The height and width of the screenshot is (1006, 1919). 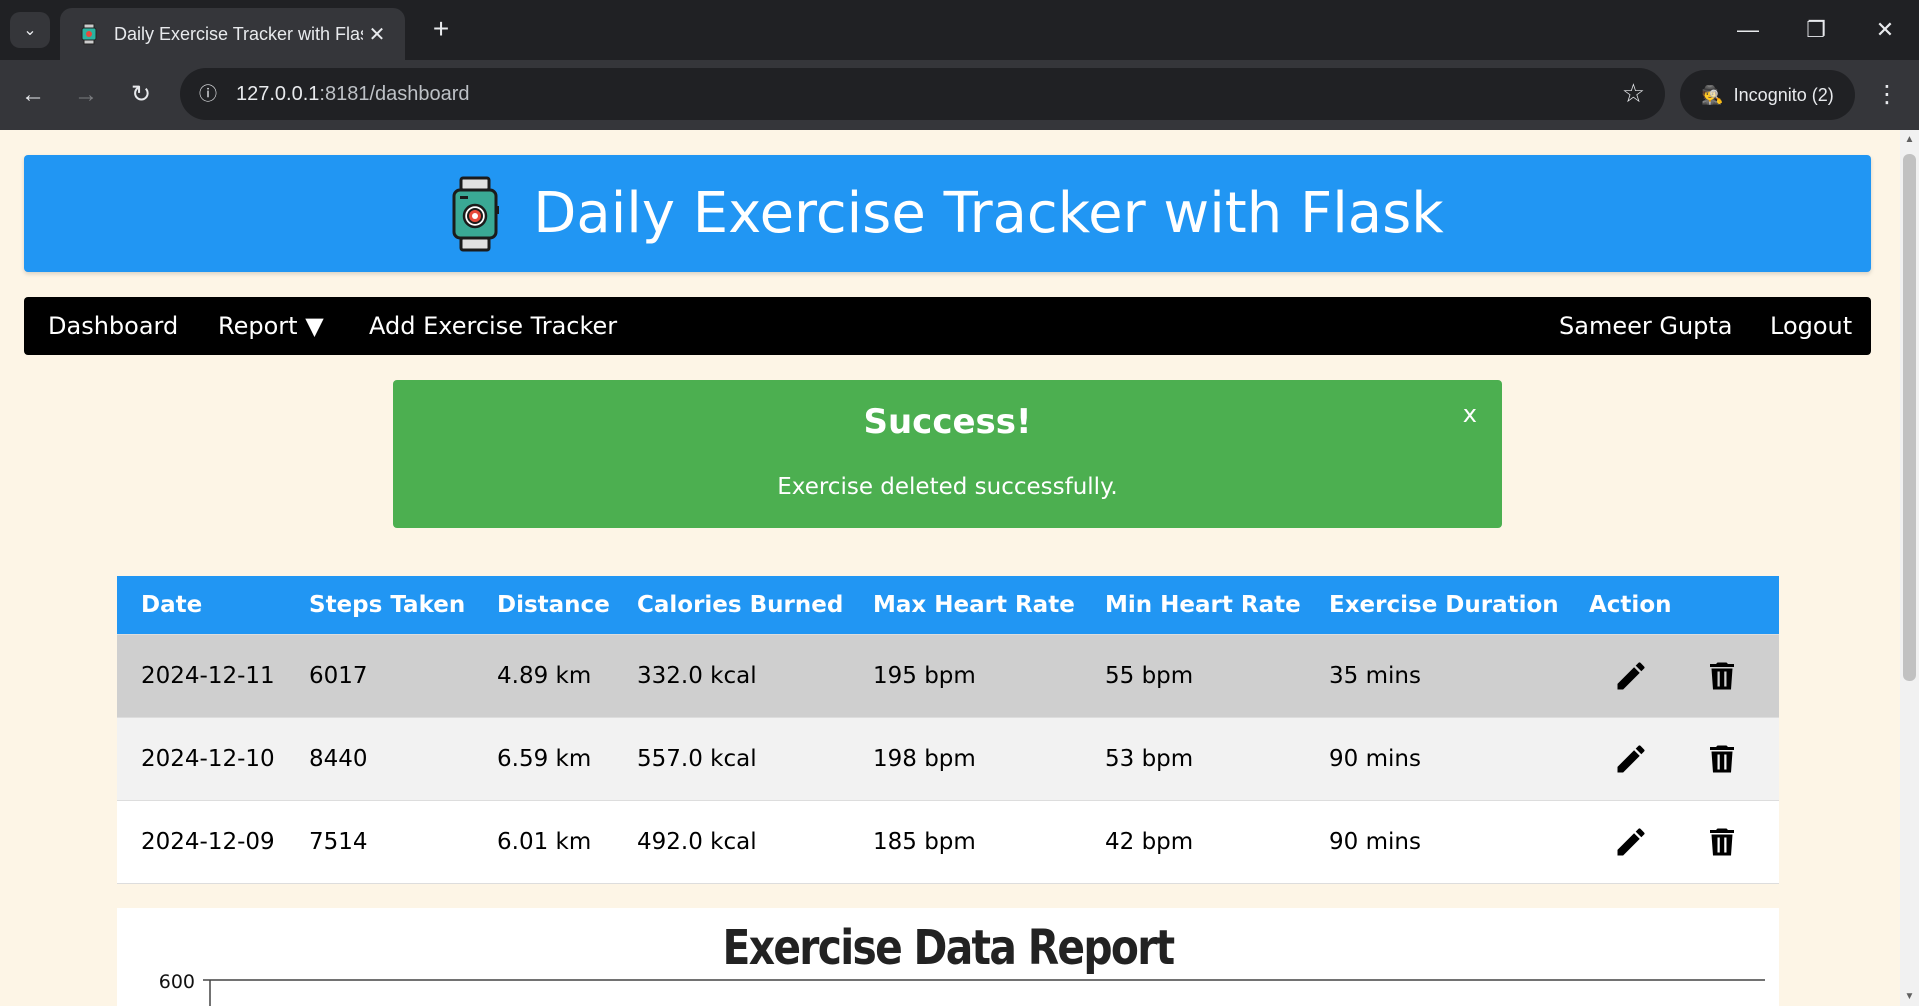 I want to click on bookmark-star-icon: ☆, so click(x=1633, y=93).